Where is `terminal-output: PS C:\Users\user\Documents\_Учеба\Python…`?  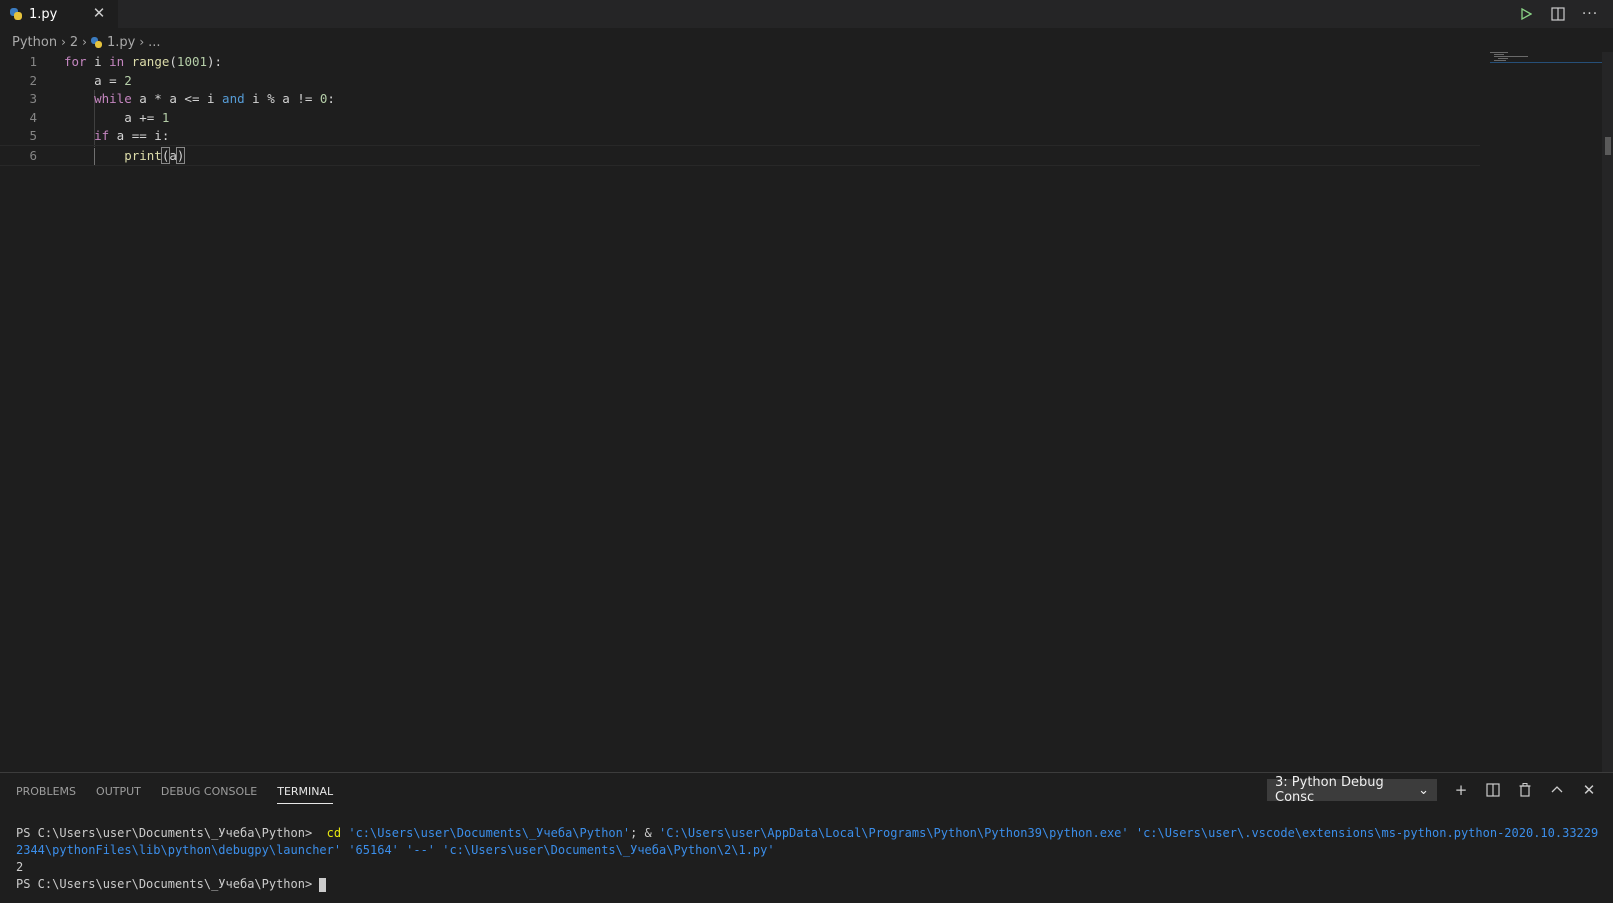
terminal-output: PS C:\Users\user\Documents\_Учеба\Python… is located at coordinates (808, 859).